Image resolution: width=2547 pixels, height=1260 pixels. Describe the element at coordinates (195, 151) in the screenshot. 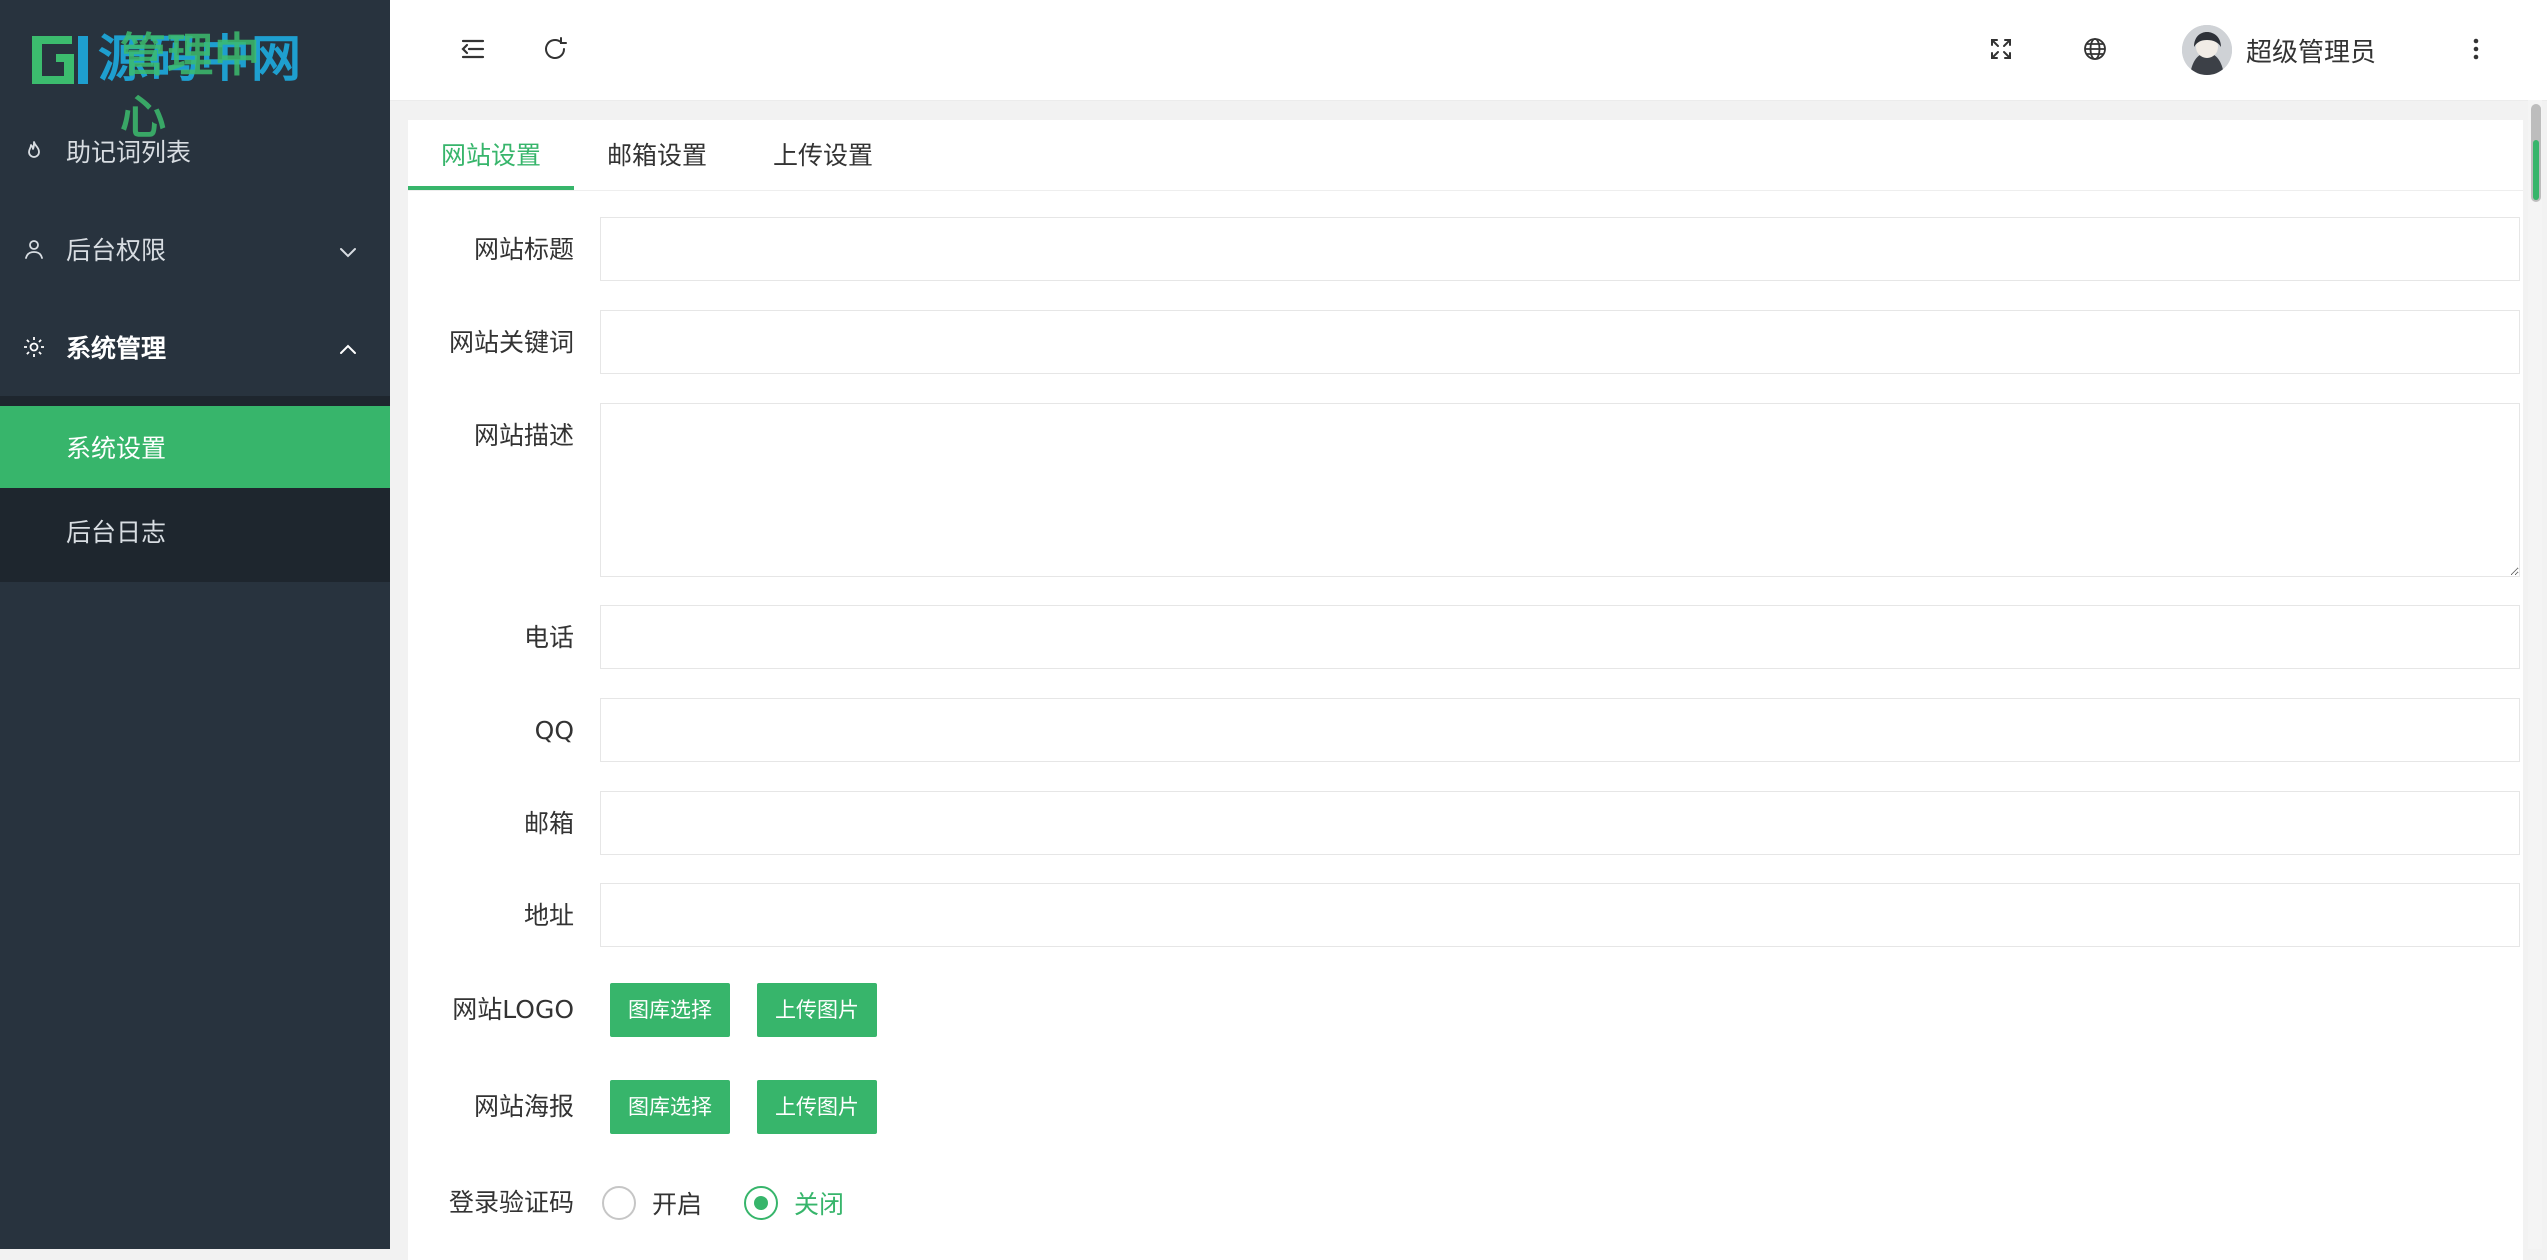

I see `sidebar-item-mnemonic-list: 助记词列表` at that location.